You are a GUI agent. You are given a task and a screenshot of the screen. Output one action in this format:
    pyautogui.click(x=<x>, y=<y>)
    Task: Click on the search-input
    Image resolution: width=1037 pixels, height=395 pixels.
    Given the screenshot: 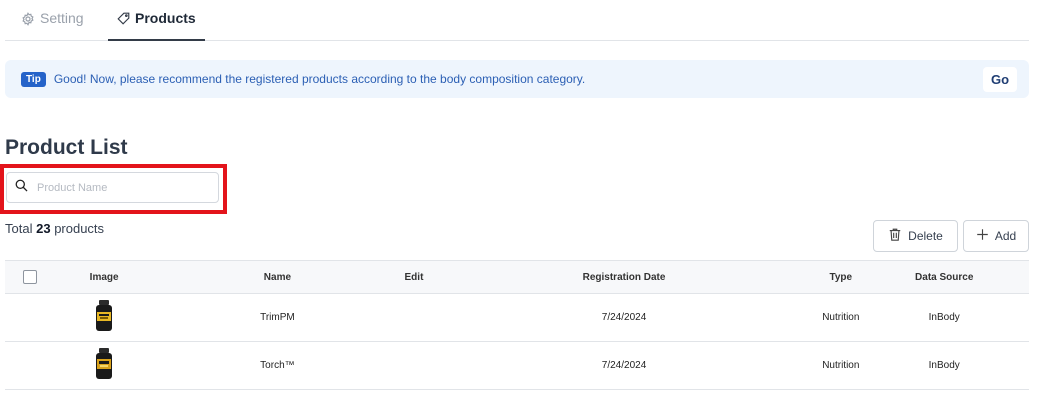 What is the action you would take?
    pyautogui.click(x=122, y=187)
    